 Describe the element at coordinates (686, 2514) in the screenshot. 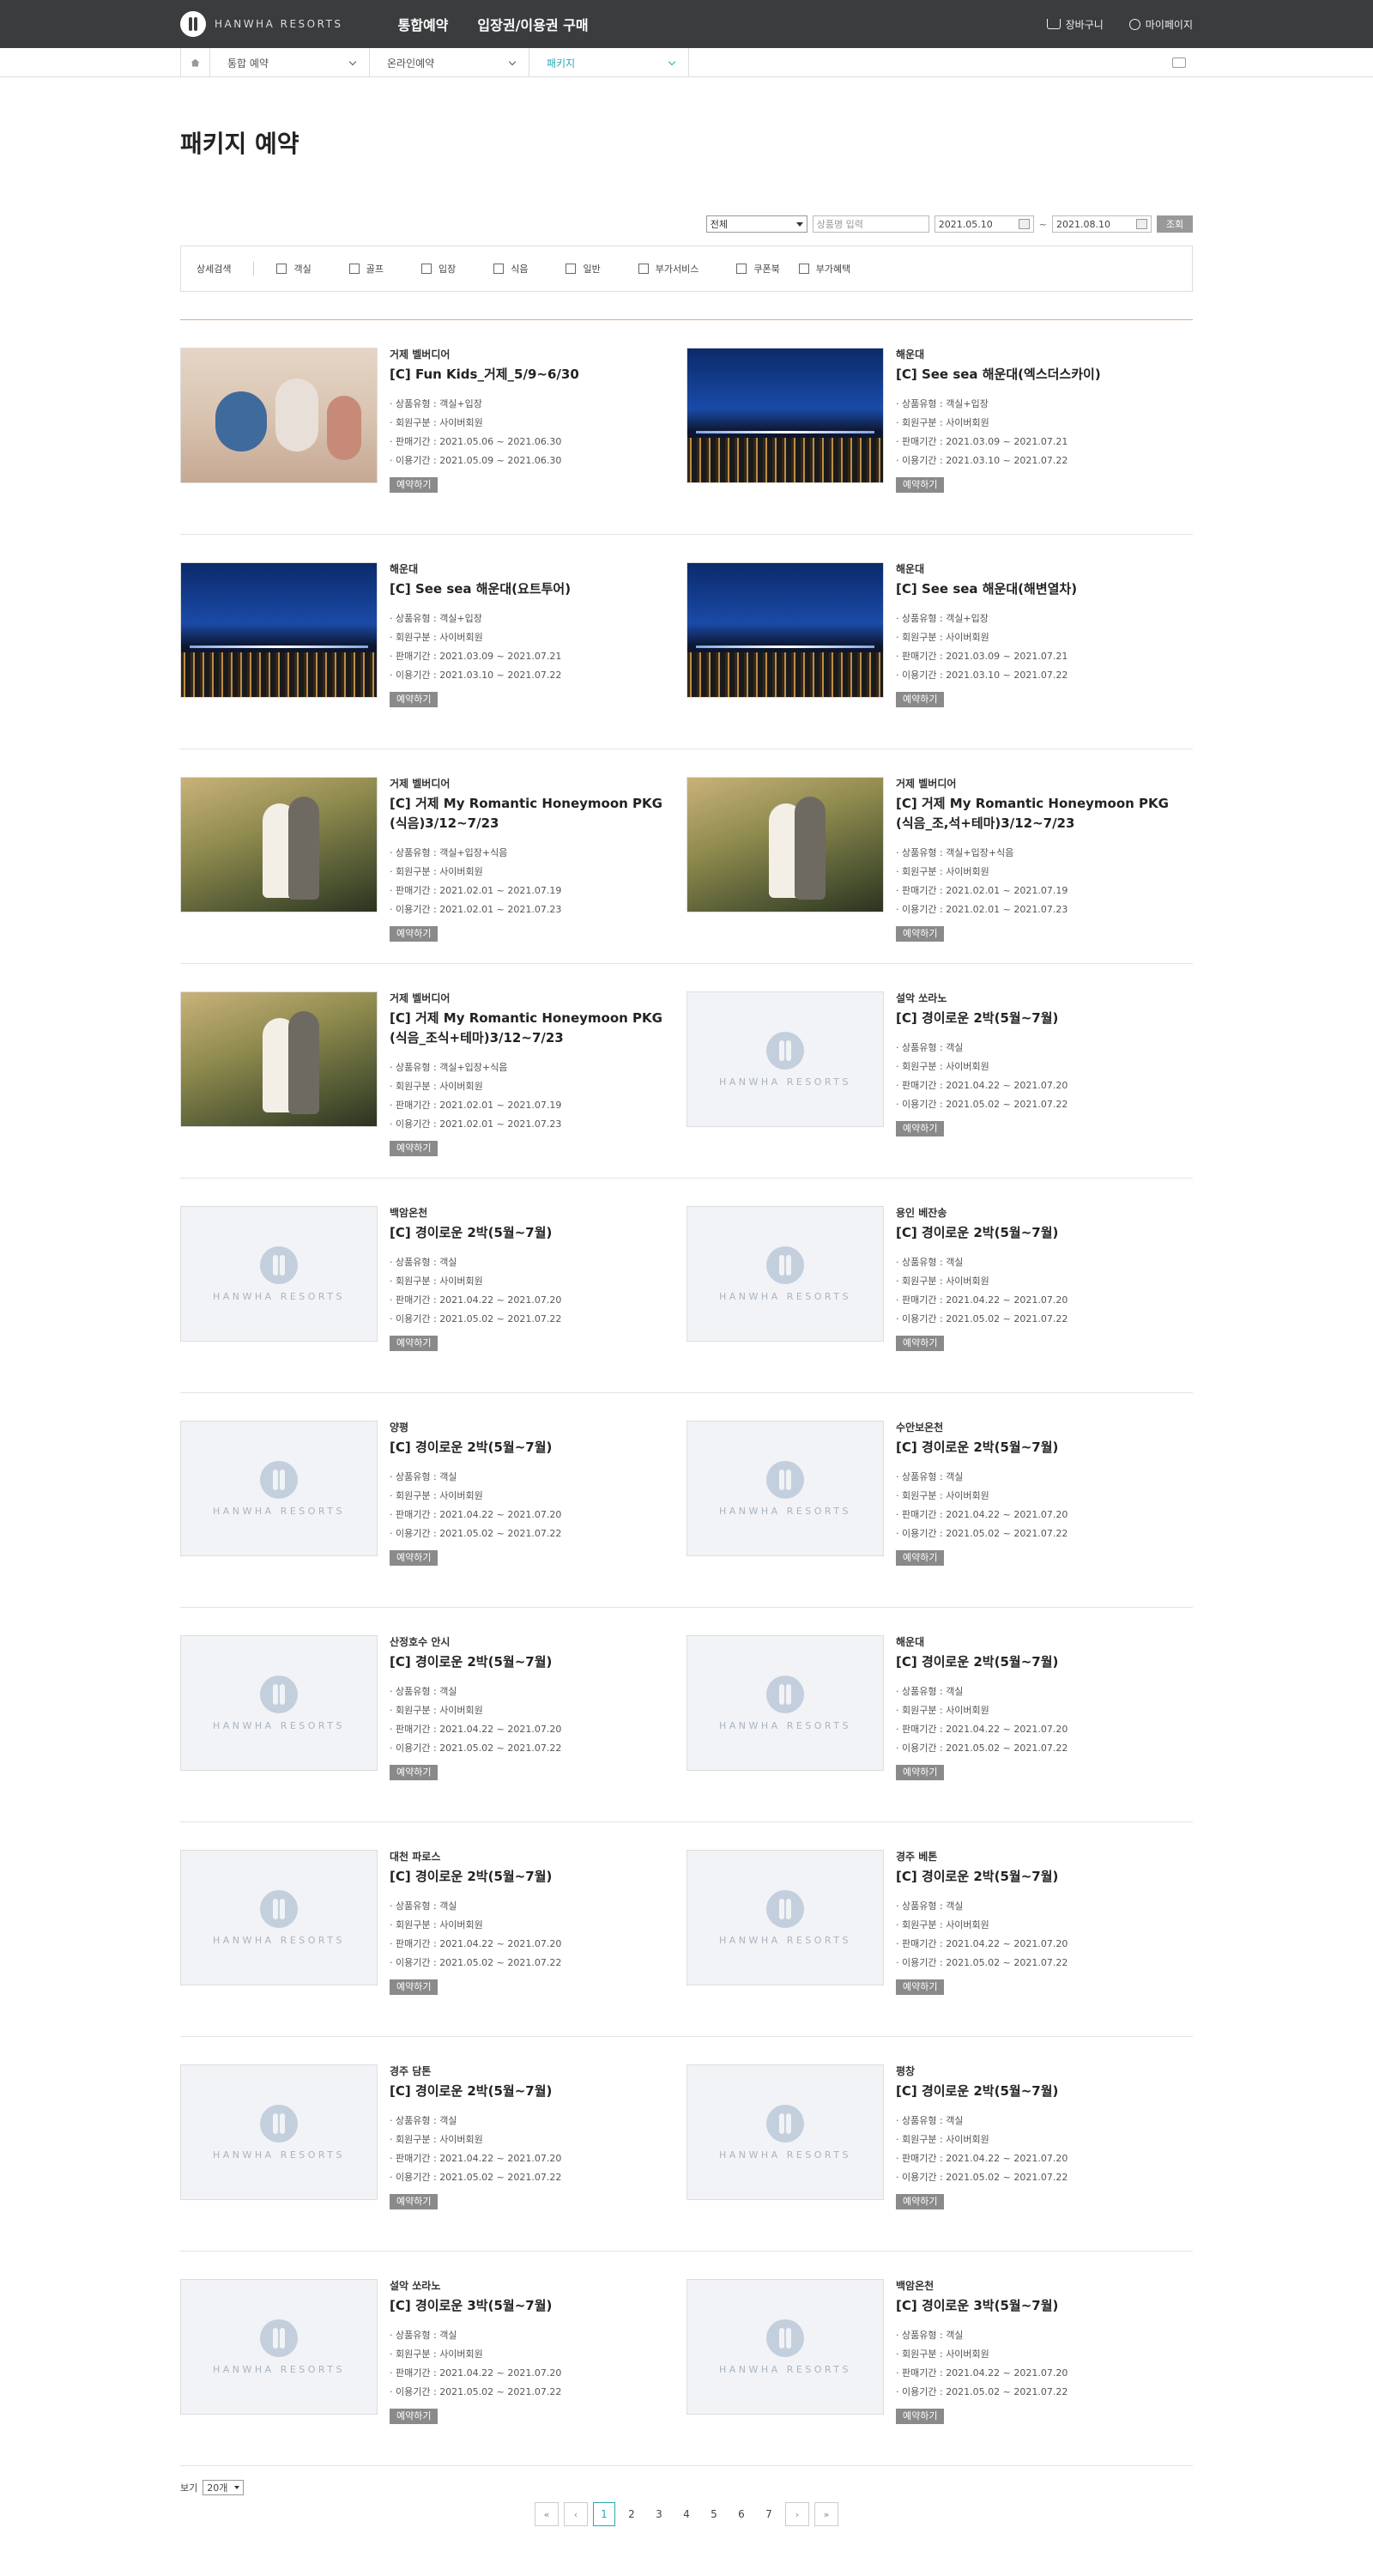

I see `page-number: 4` at that location.